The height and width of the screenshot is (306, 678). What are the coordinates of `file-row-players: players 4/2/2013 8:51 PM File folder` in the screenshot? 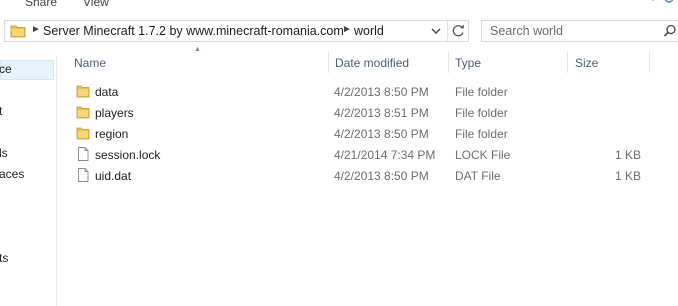 It's located at (360, 112).